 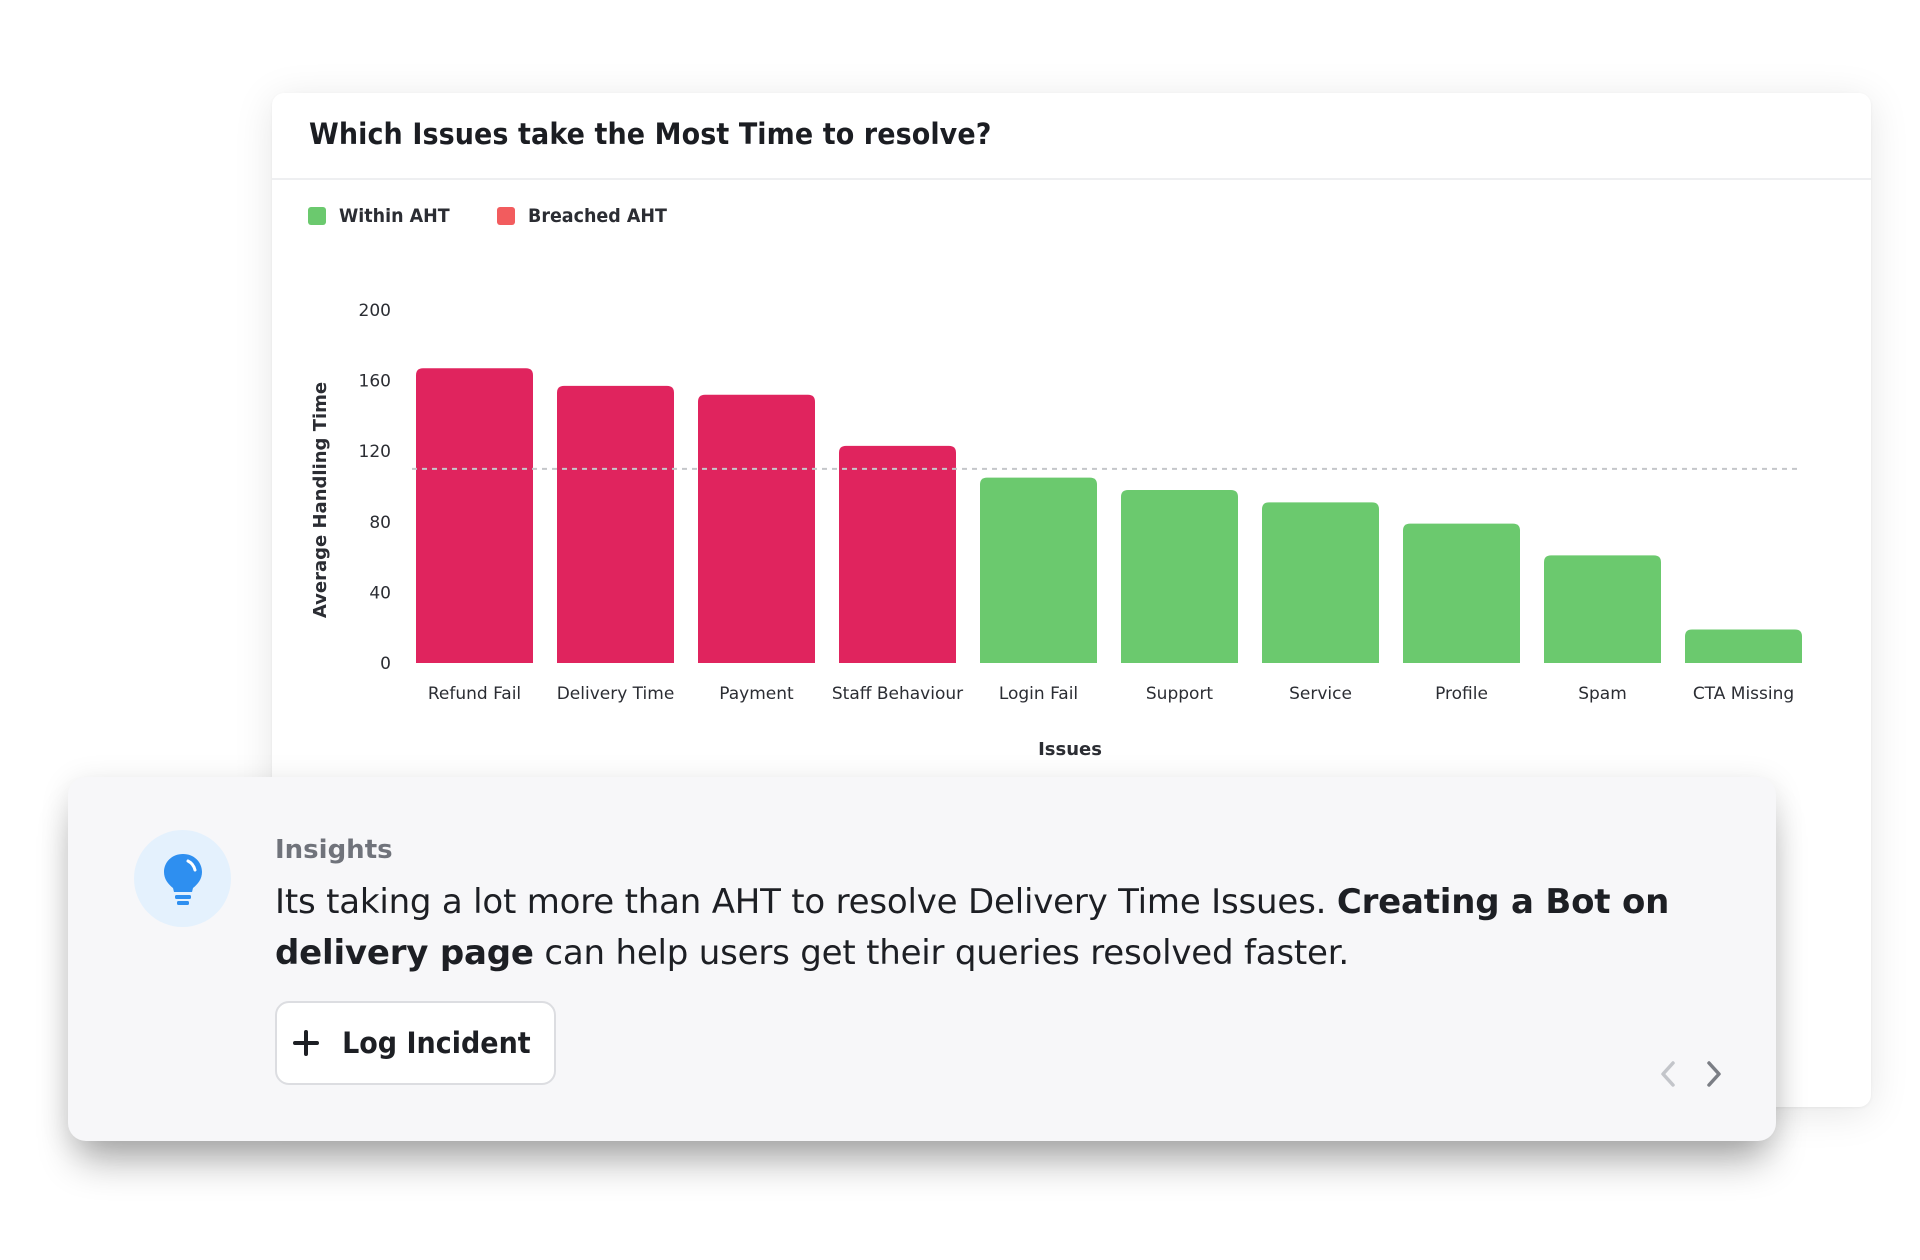 I want to click on bar-profile, so click(x=1461, y=593).